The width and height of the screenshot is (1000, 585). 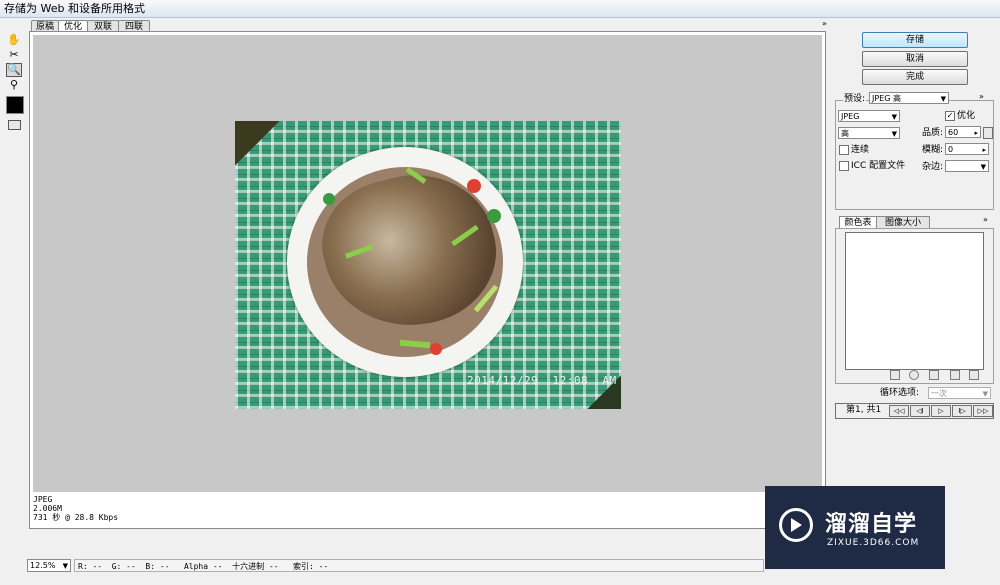 I want to click on matte-label: 杂边:, so click(x=933, y=167).